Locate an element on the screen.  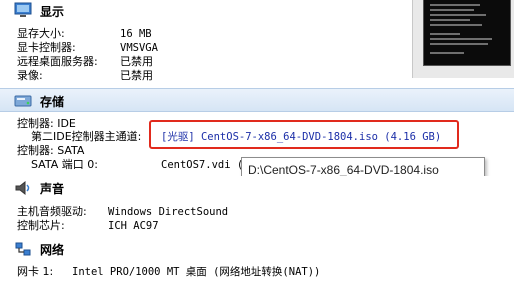
remote-desktop-label: 远程桌面服务器: is located at coordinates (57, 61).